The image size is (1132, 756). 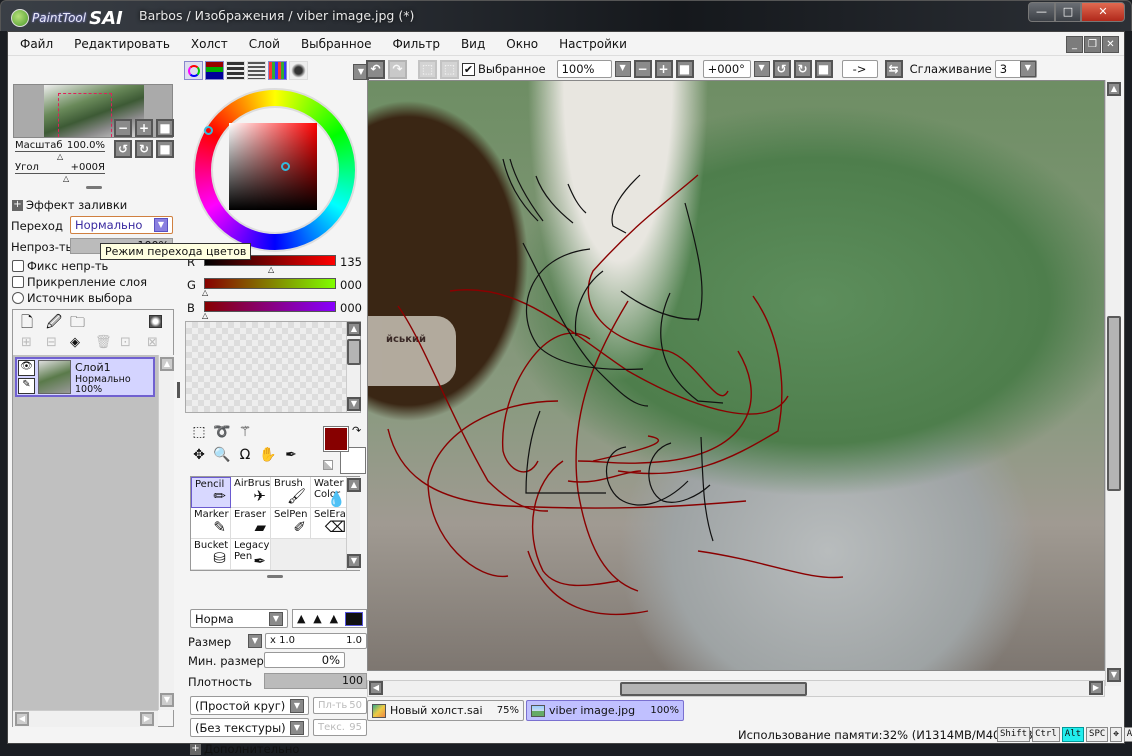 What do you see at coordinates (584, 69) in the screenshot?
I see `zoom-input: 100%` at bounding box center [584, 69].